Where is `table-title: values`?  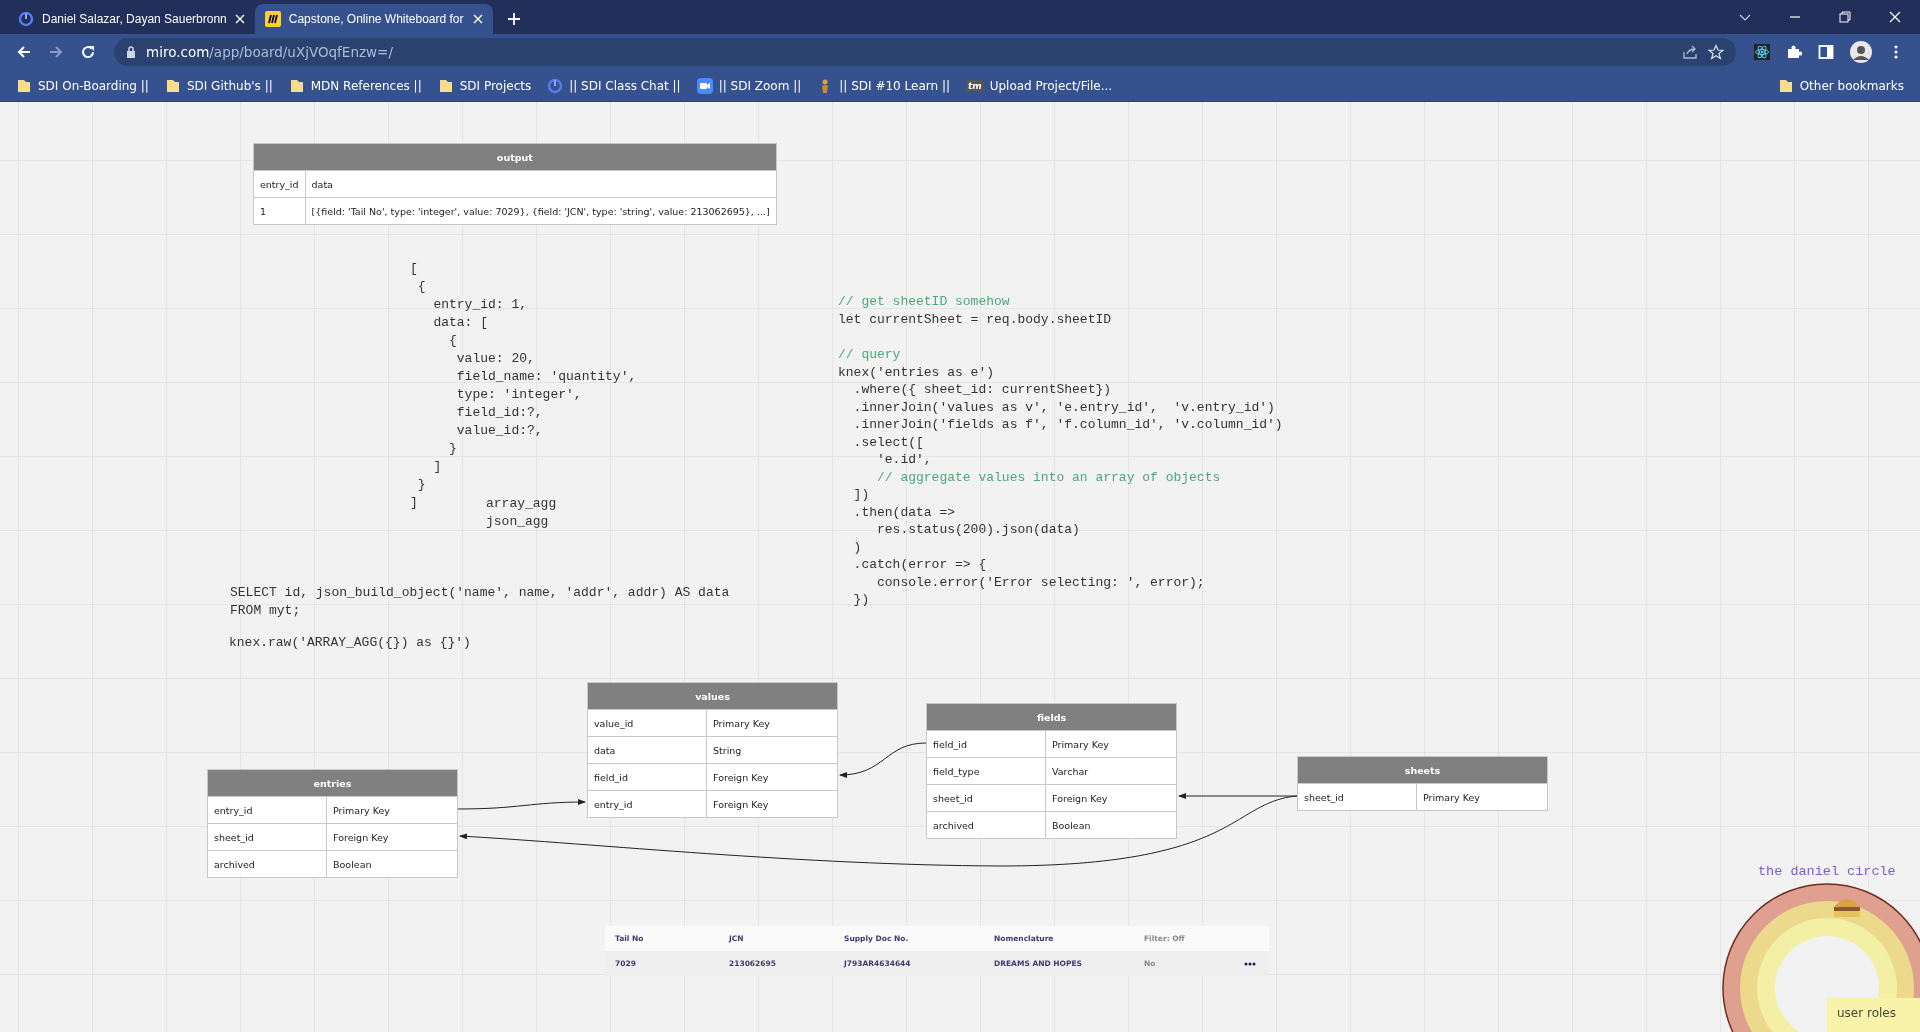 table-title: values is located at coordinates (712, 696).